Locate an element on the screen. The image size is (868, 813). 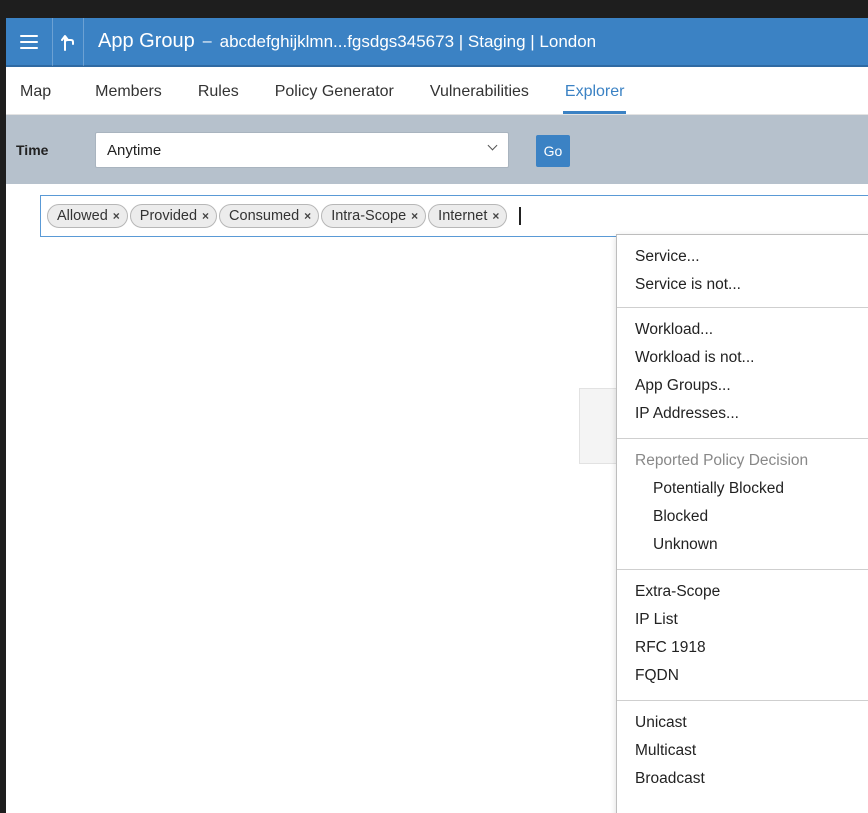
filter-token-intra-scope: Intra-Scope × is located at coordinates (374, 216).